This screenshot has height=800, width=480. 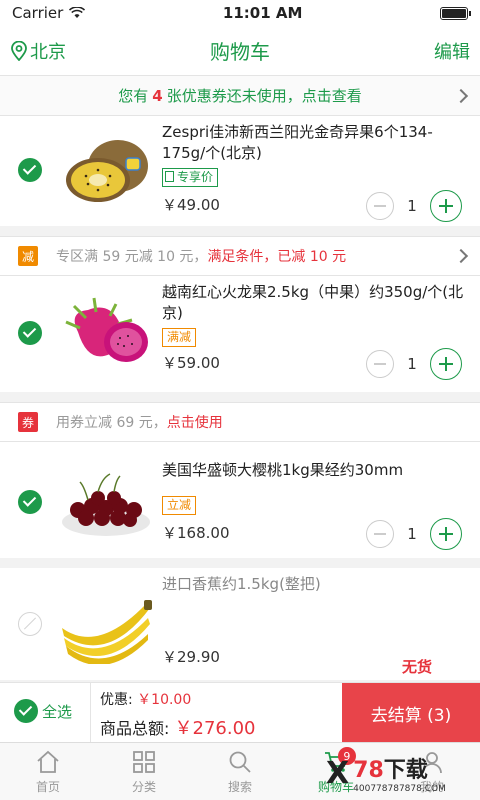 What do you see at coordinates (30, 624) in the screenshot?
I see `item-checkbox-disabled` at bounding box center [30, 624].